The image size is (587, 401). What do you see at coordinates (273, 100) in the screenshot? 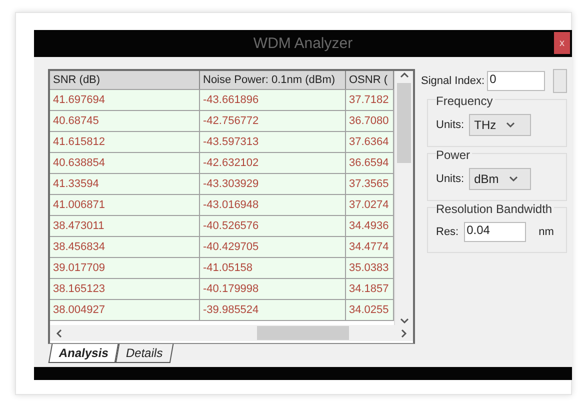
I see `table-cell: -43.661896` at bounding box center [273, 100].